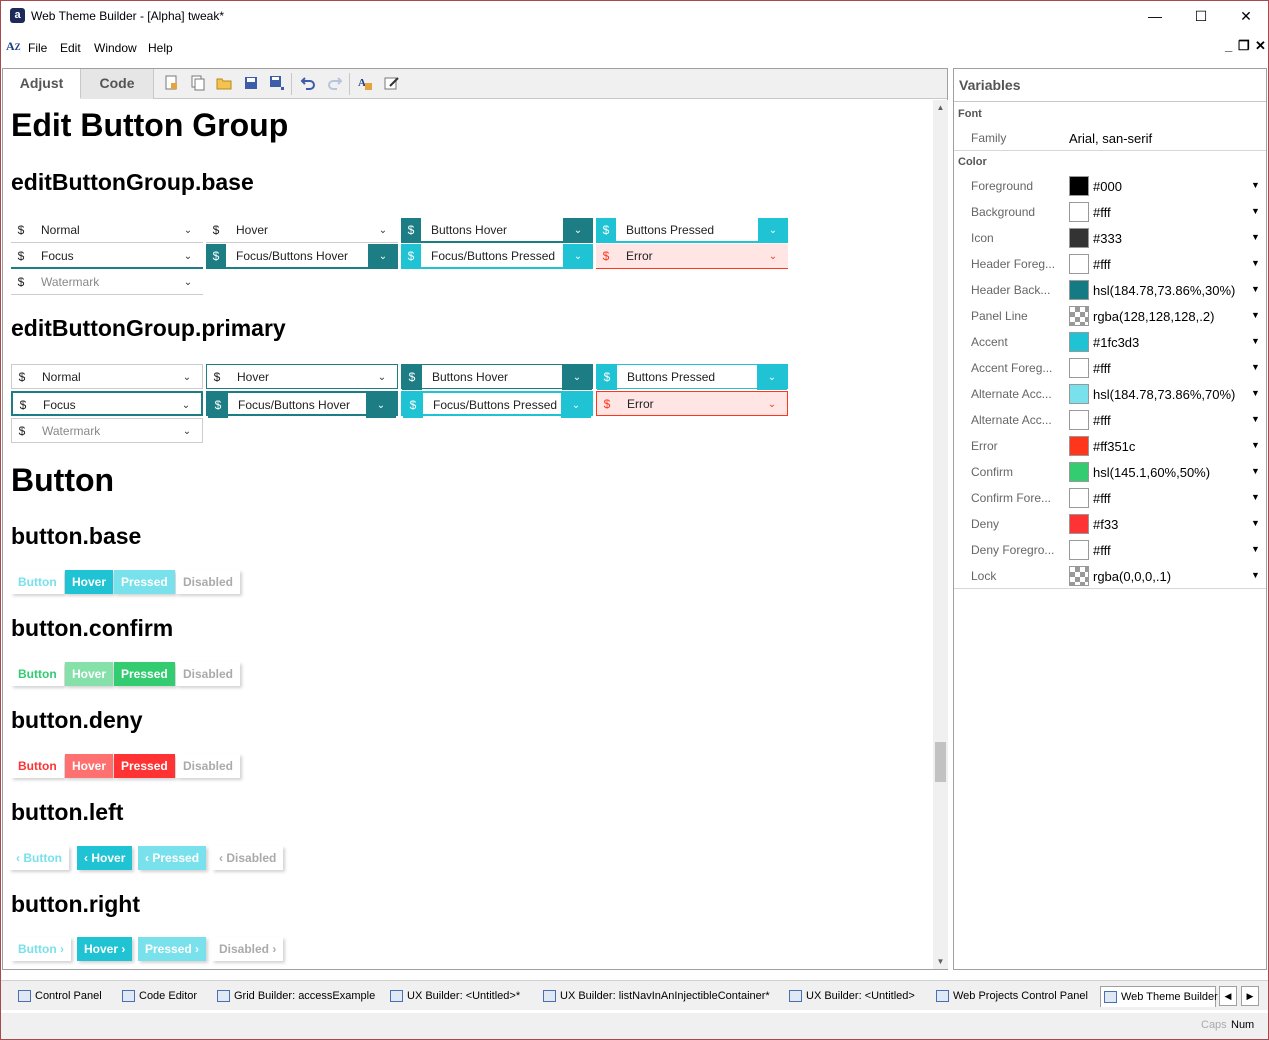 Image resolution: width=1269 pixels, height=1040 pixels. What do you see at coordinates (42, 84) in the screenshot?
I see `tab-adjust: Adjust` at bounding box center [42, 84].